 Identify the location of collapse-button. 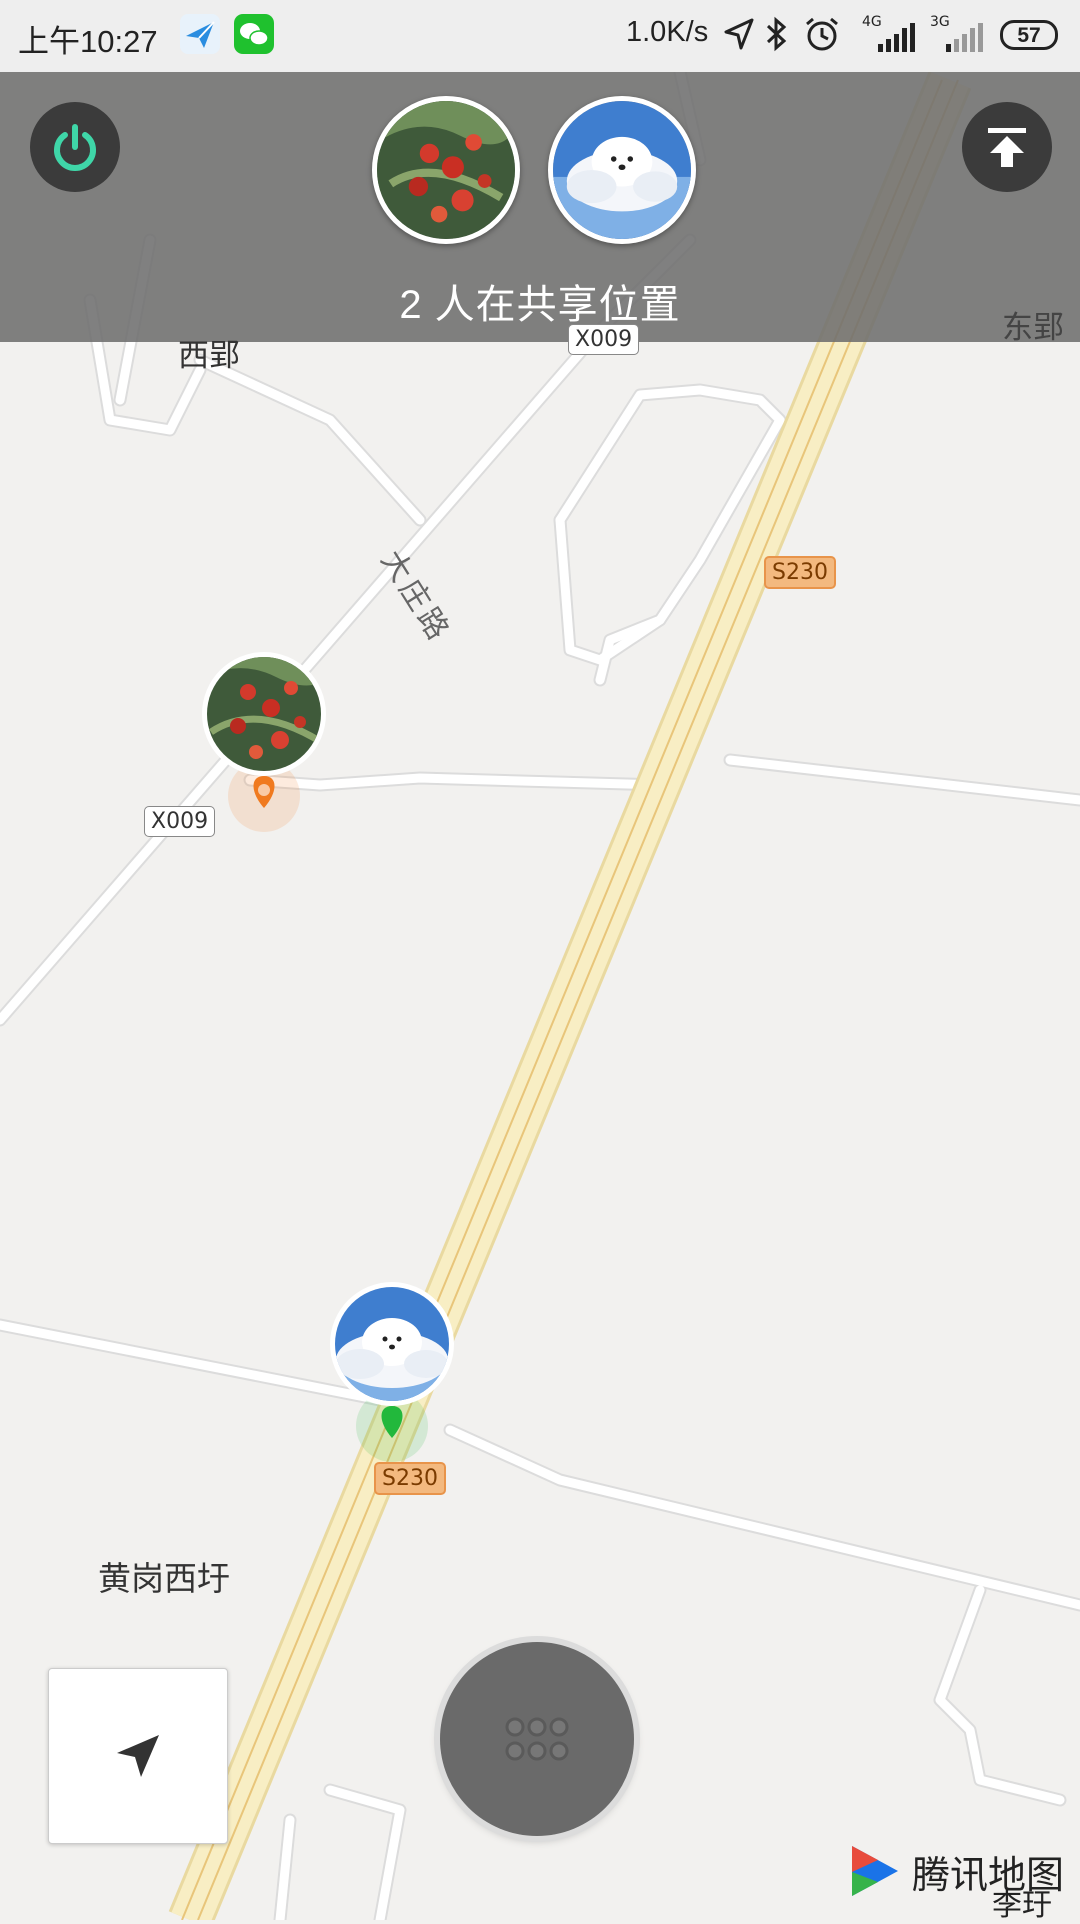
(1007, 147).